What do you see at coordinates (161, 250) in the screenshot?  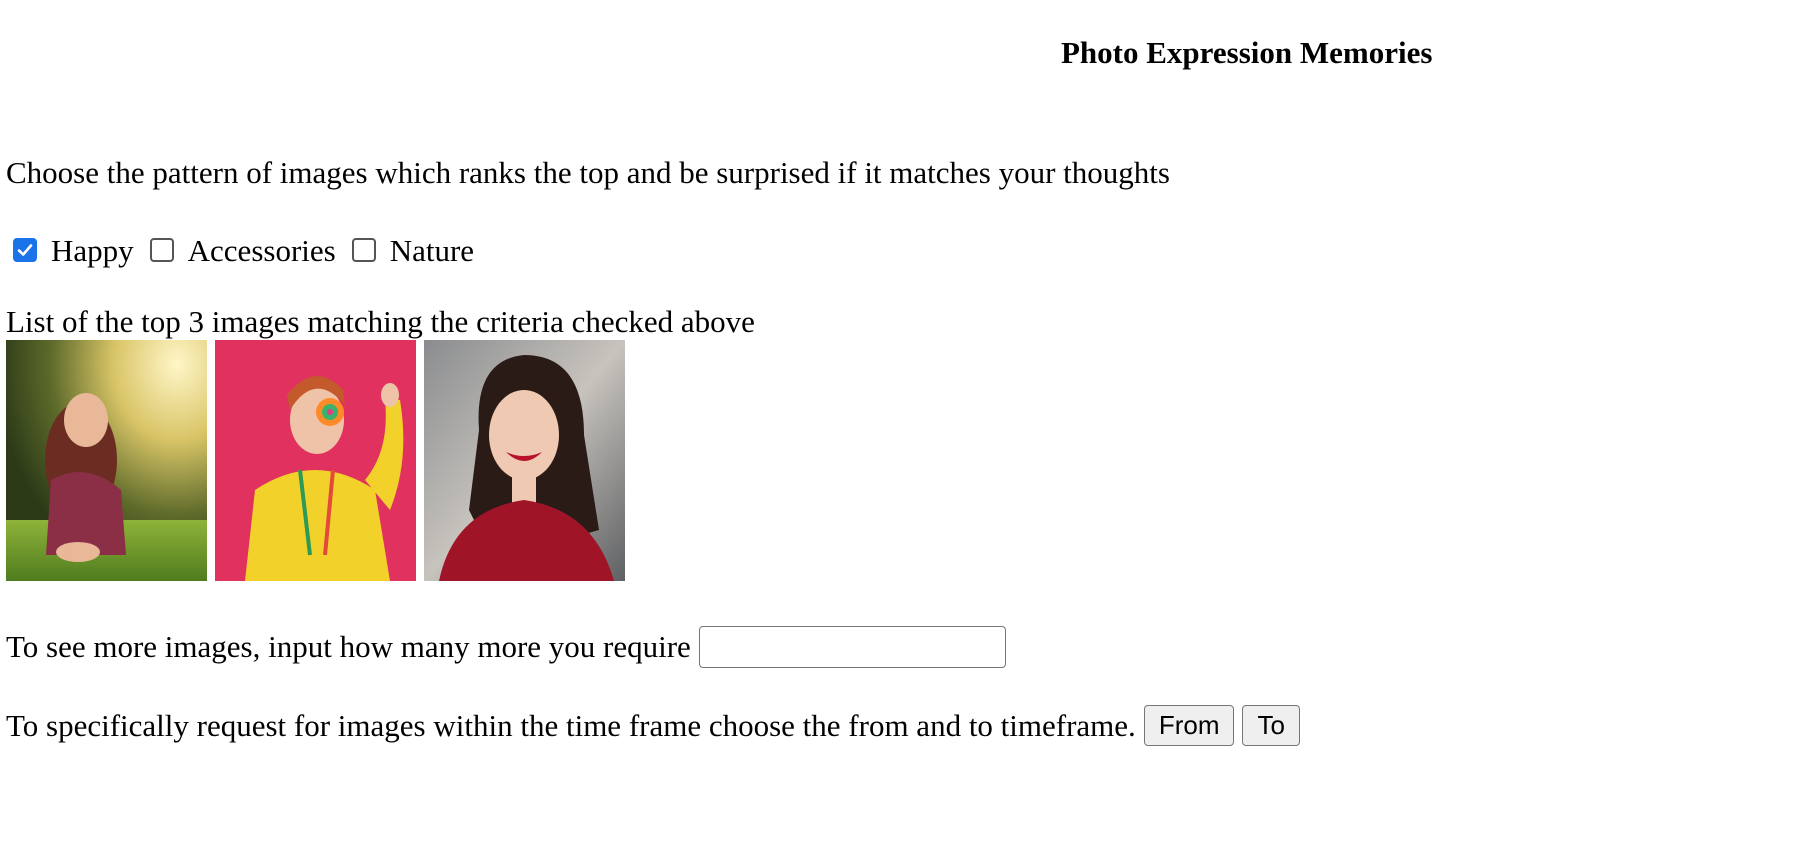 I see `accessories-checkbox` at bounding box center [161, 250].